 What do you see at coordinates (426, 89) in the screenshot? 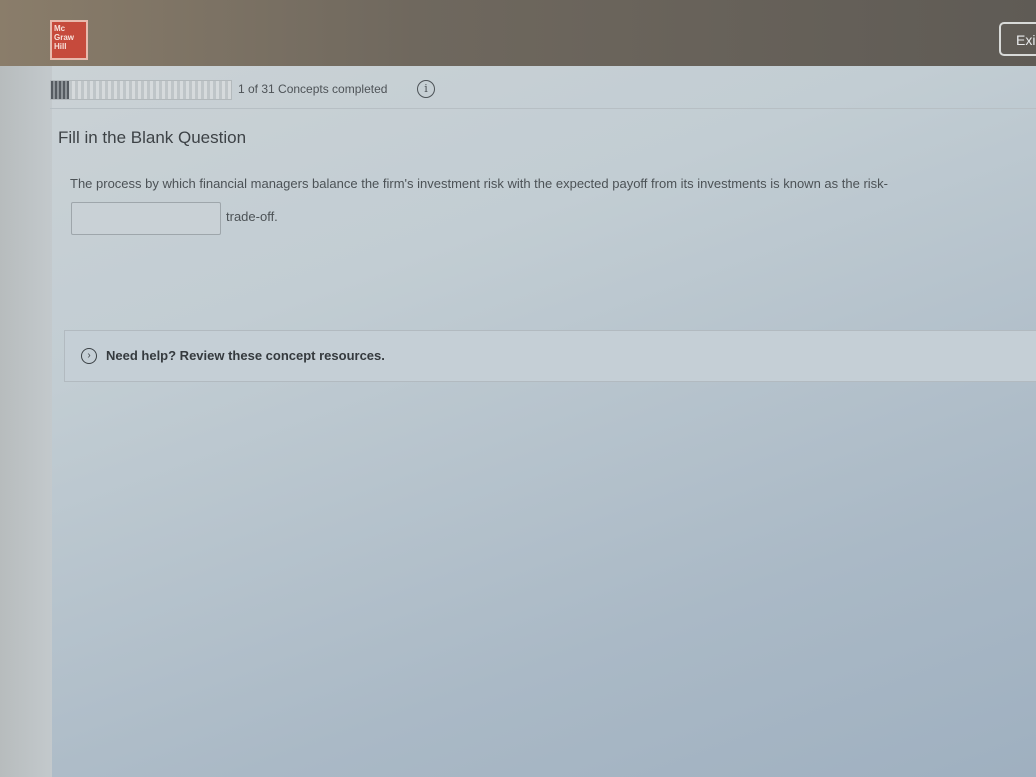
I see `info-icon: i` at bounding box center [426, 89].